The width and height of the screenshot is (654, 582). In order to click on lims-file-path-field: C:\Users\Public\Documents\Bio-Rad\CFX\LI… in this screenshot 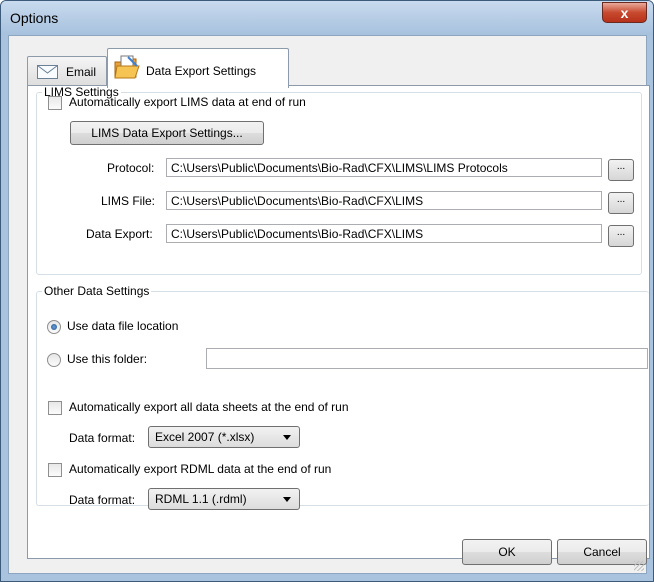, I will do `click(384, 200)`.